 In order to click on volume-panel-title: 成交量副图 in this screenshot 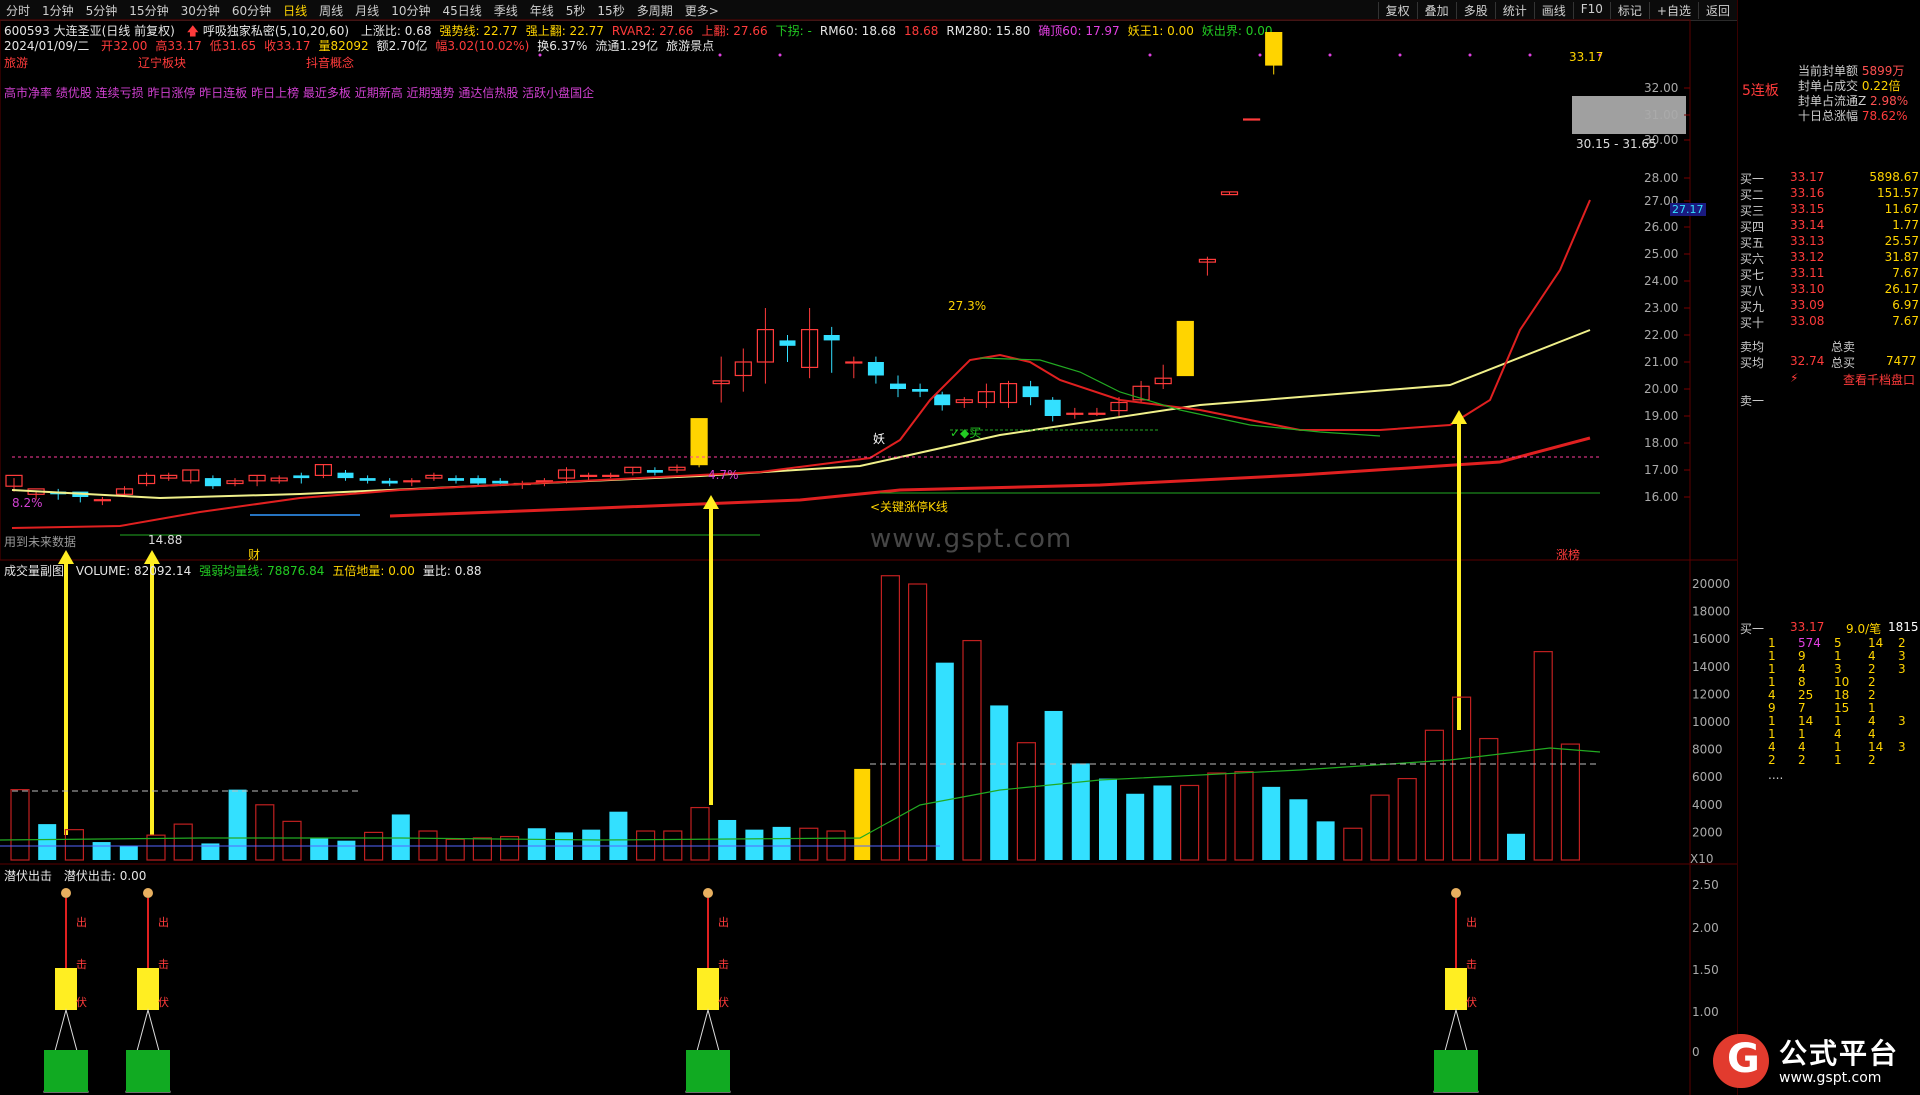, I will do `click(34, 571)`.